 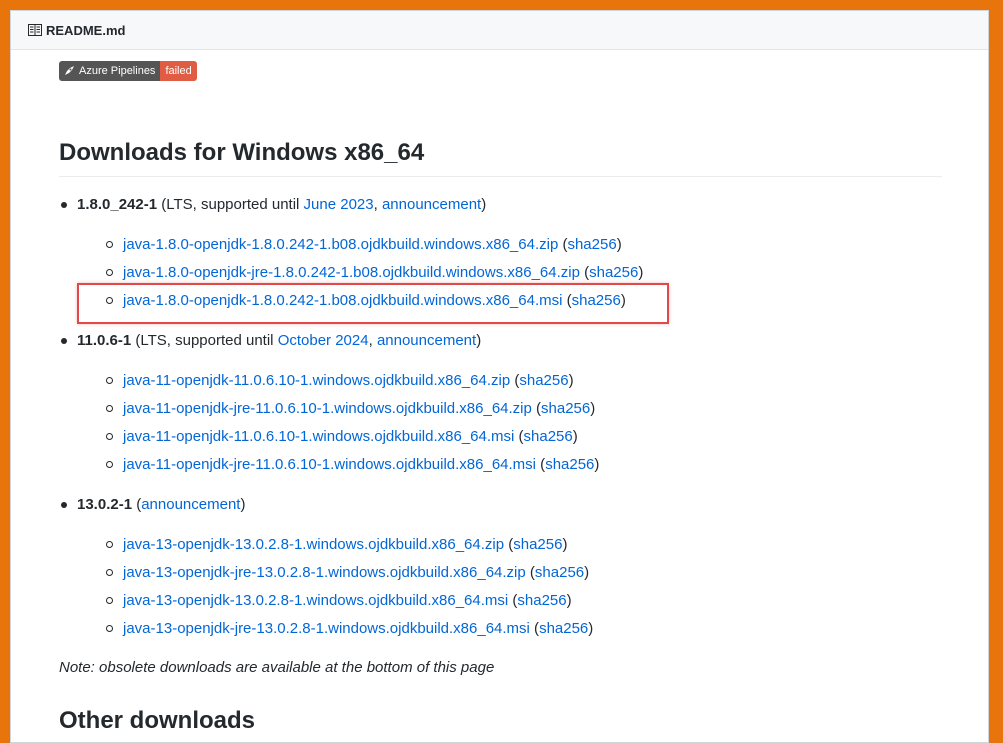 I want to click on book-icon, so click(x=35, y=30).